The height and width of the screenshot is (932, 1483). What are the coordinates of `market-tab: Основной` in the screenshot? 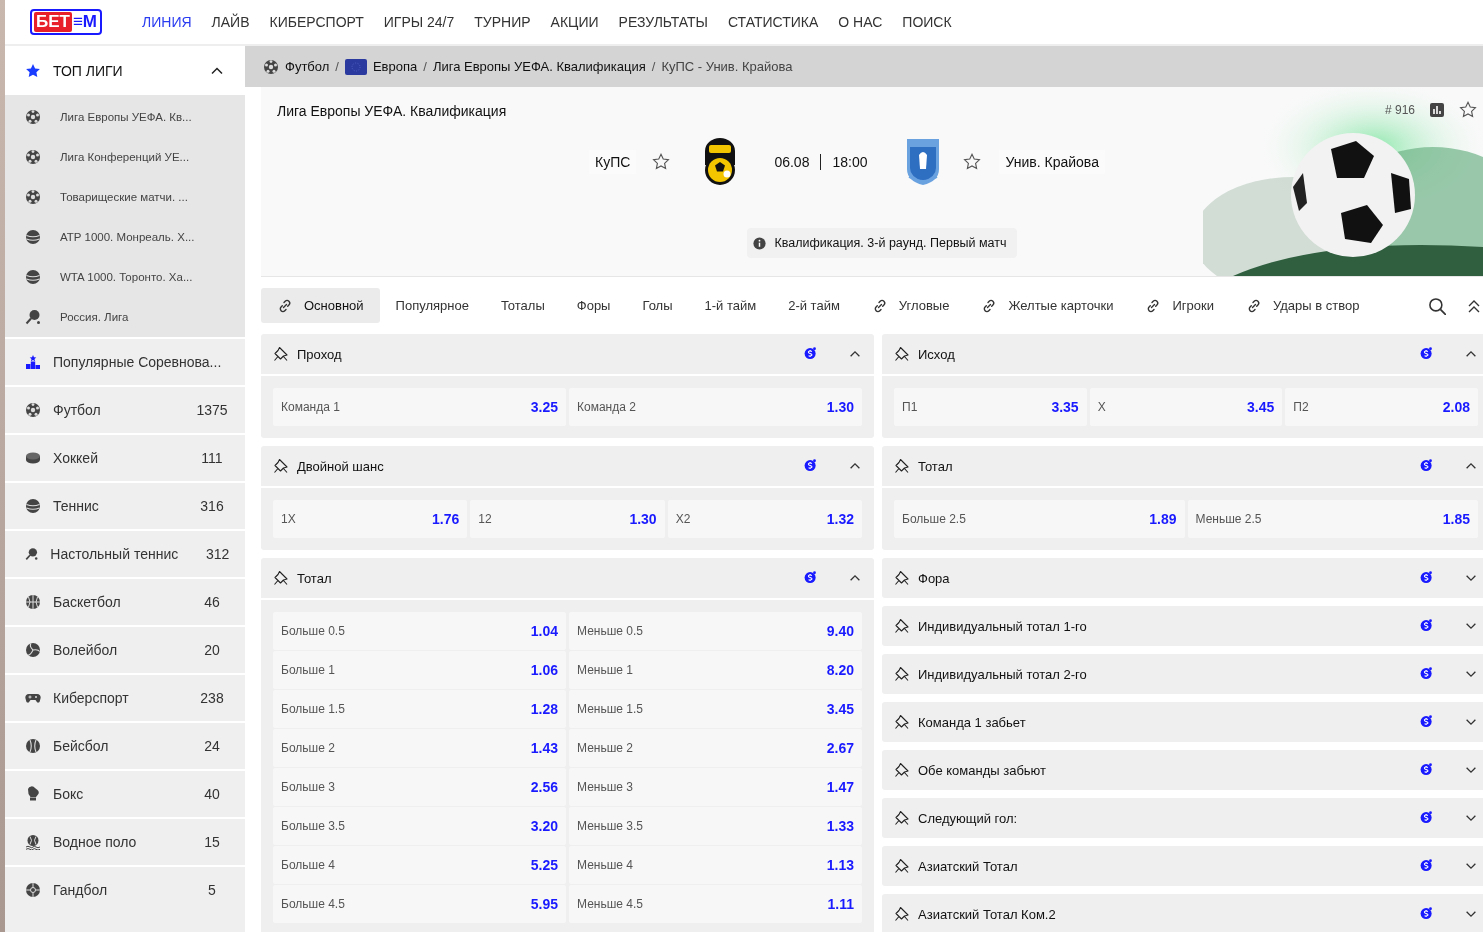 It's located at (320, 305).